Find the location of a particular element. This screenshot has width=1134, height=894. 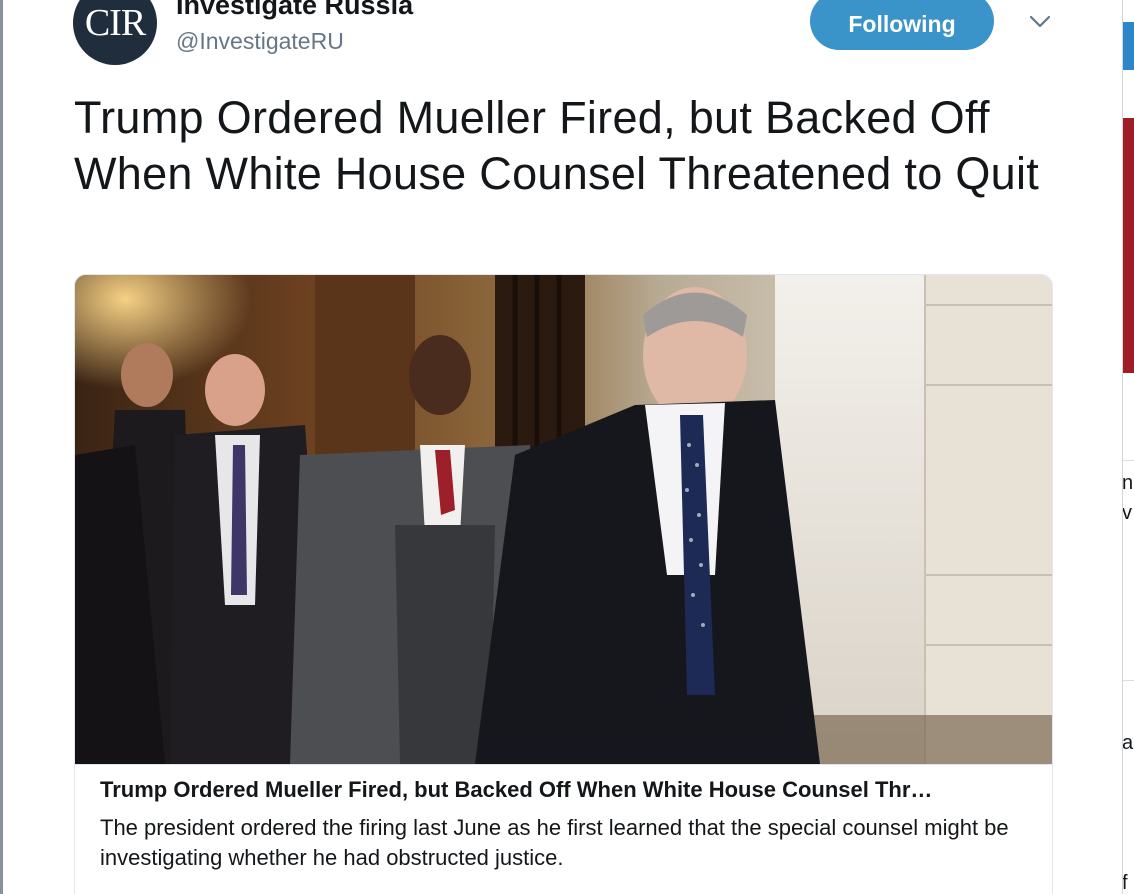

chevron-down-icon is located at coordinates (1040, 21).